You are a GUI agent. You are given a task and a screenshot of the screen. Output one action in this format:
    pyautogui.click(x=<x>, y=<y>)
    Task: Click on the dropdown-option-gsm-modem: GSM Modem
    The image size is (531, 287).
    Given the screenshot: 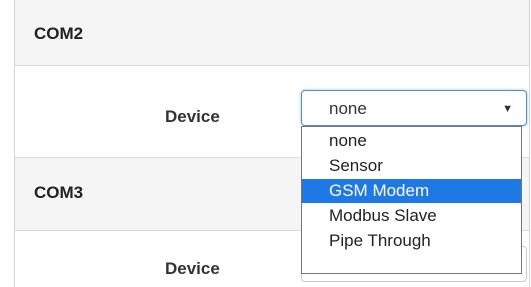 What is the action you would take?
    pyautogui.click(x=411, y=191)
    